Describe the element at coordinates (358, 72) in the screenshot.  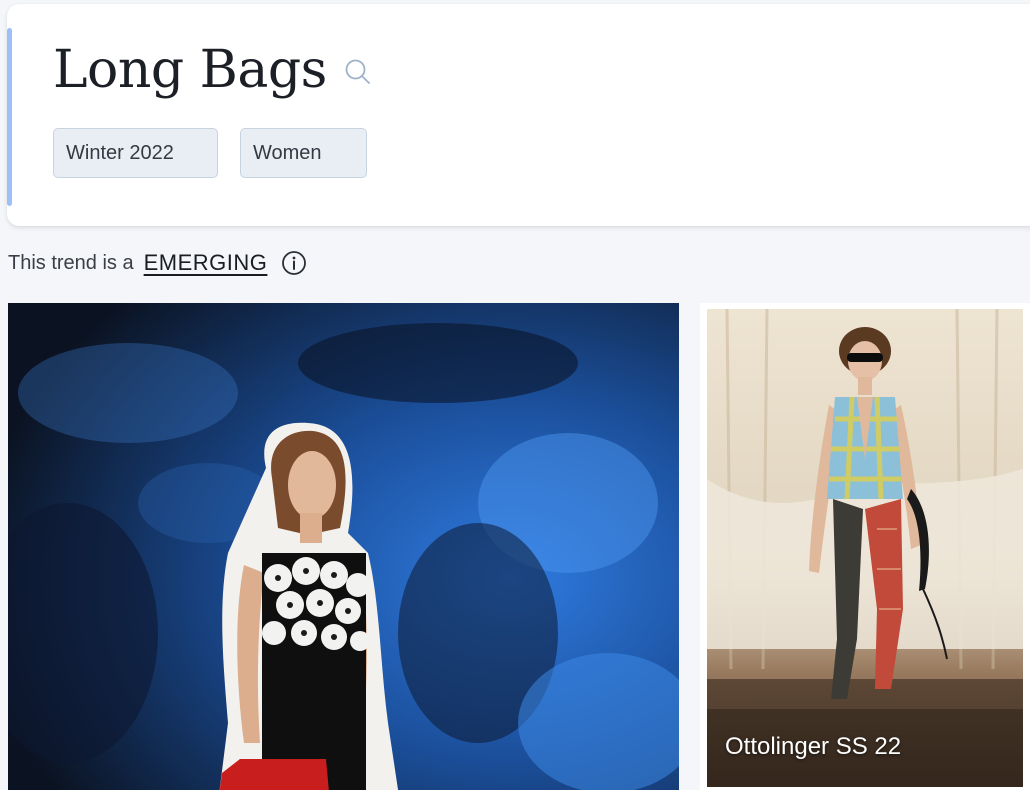
I see `search-icon` at that location.